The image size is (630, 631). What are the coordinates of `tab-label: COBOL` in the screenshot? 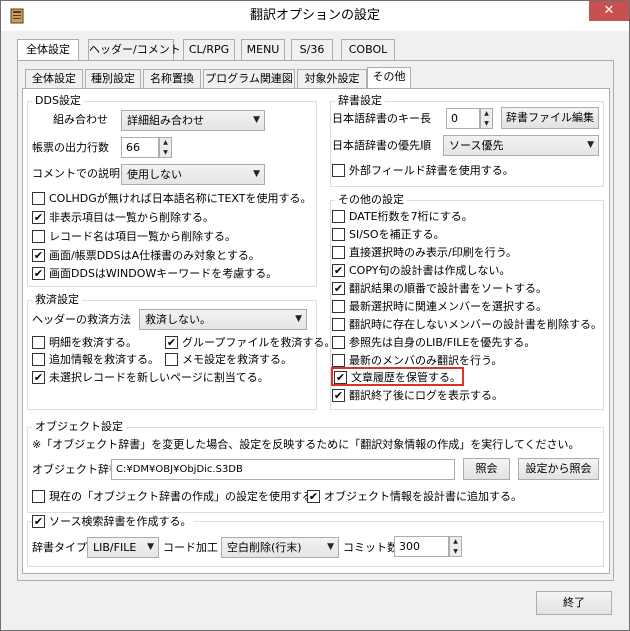 It's located at (368, 49).